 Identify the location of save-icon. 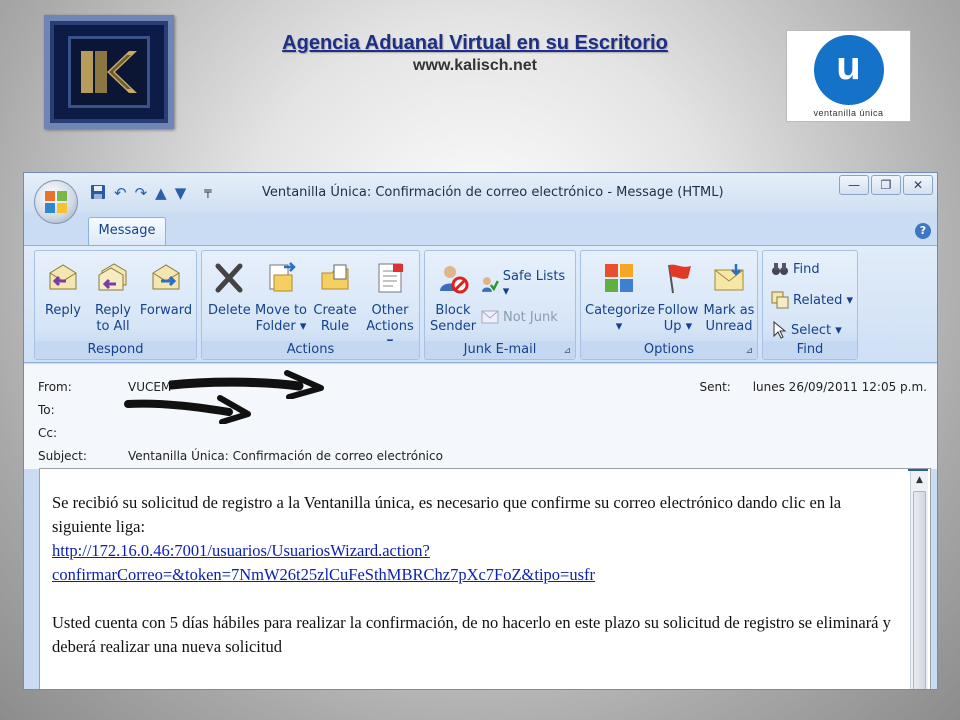
(98, 194).